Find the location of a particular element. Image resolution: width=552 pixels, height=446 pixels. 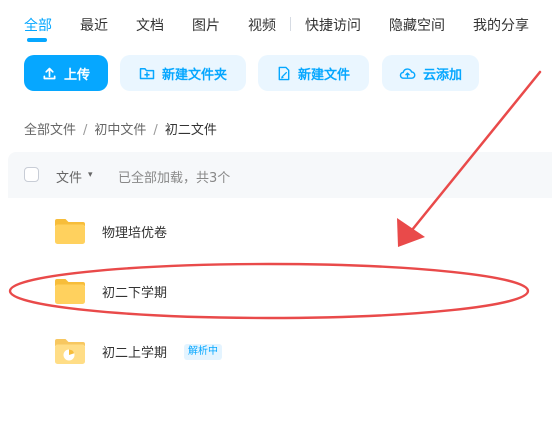

tab-all: 全部 is located at coordinates (38, 25).